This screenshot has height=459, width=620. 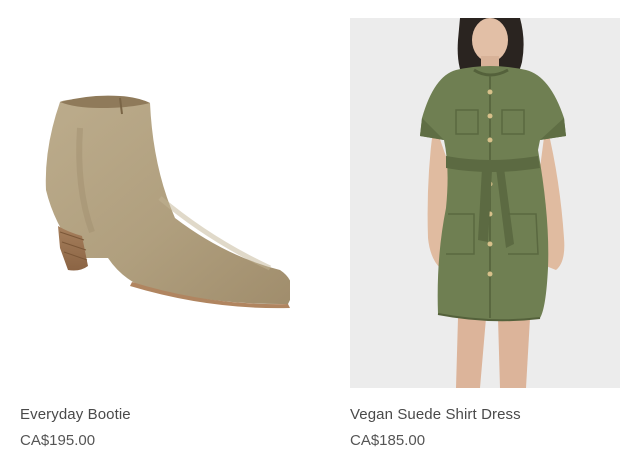 I want to click on product-name: Vegan Suede Shirt Dress, so click(x=435, y=414).